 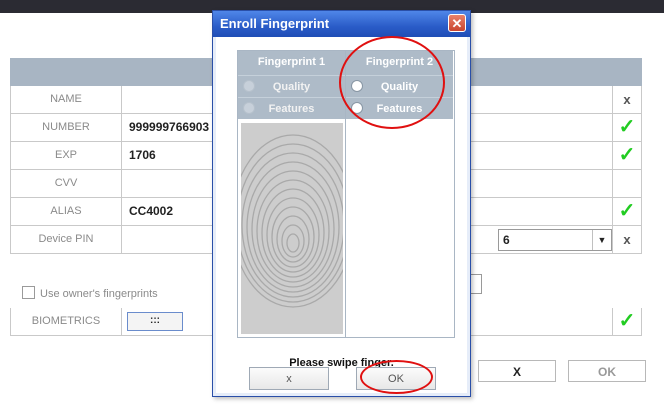 What do you see at coordinates (476, 284) in the screenshot?
I see `field-box` at bounding box center [476, 284].